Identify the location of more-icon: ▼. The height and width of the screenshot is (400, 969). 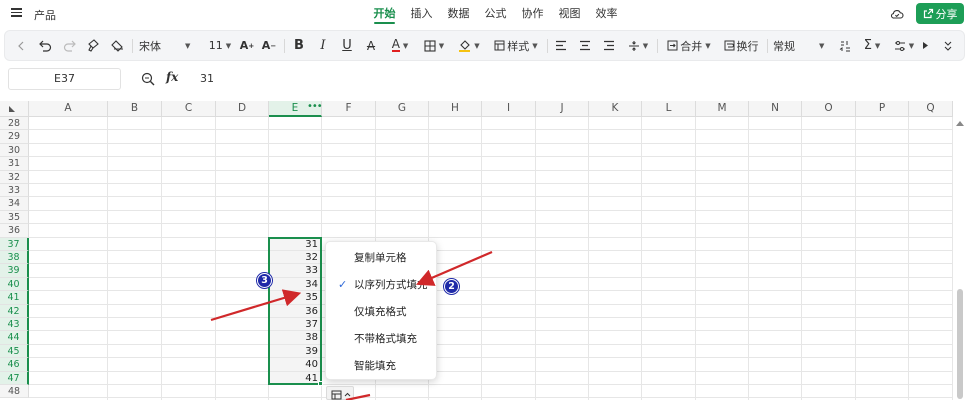
(904, 45).